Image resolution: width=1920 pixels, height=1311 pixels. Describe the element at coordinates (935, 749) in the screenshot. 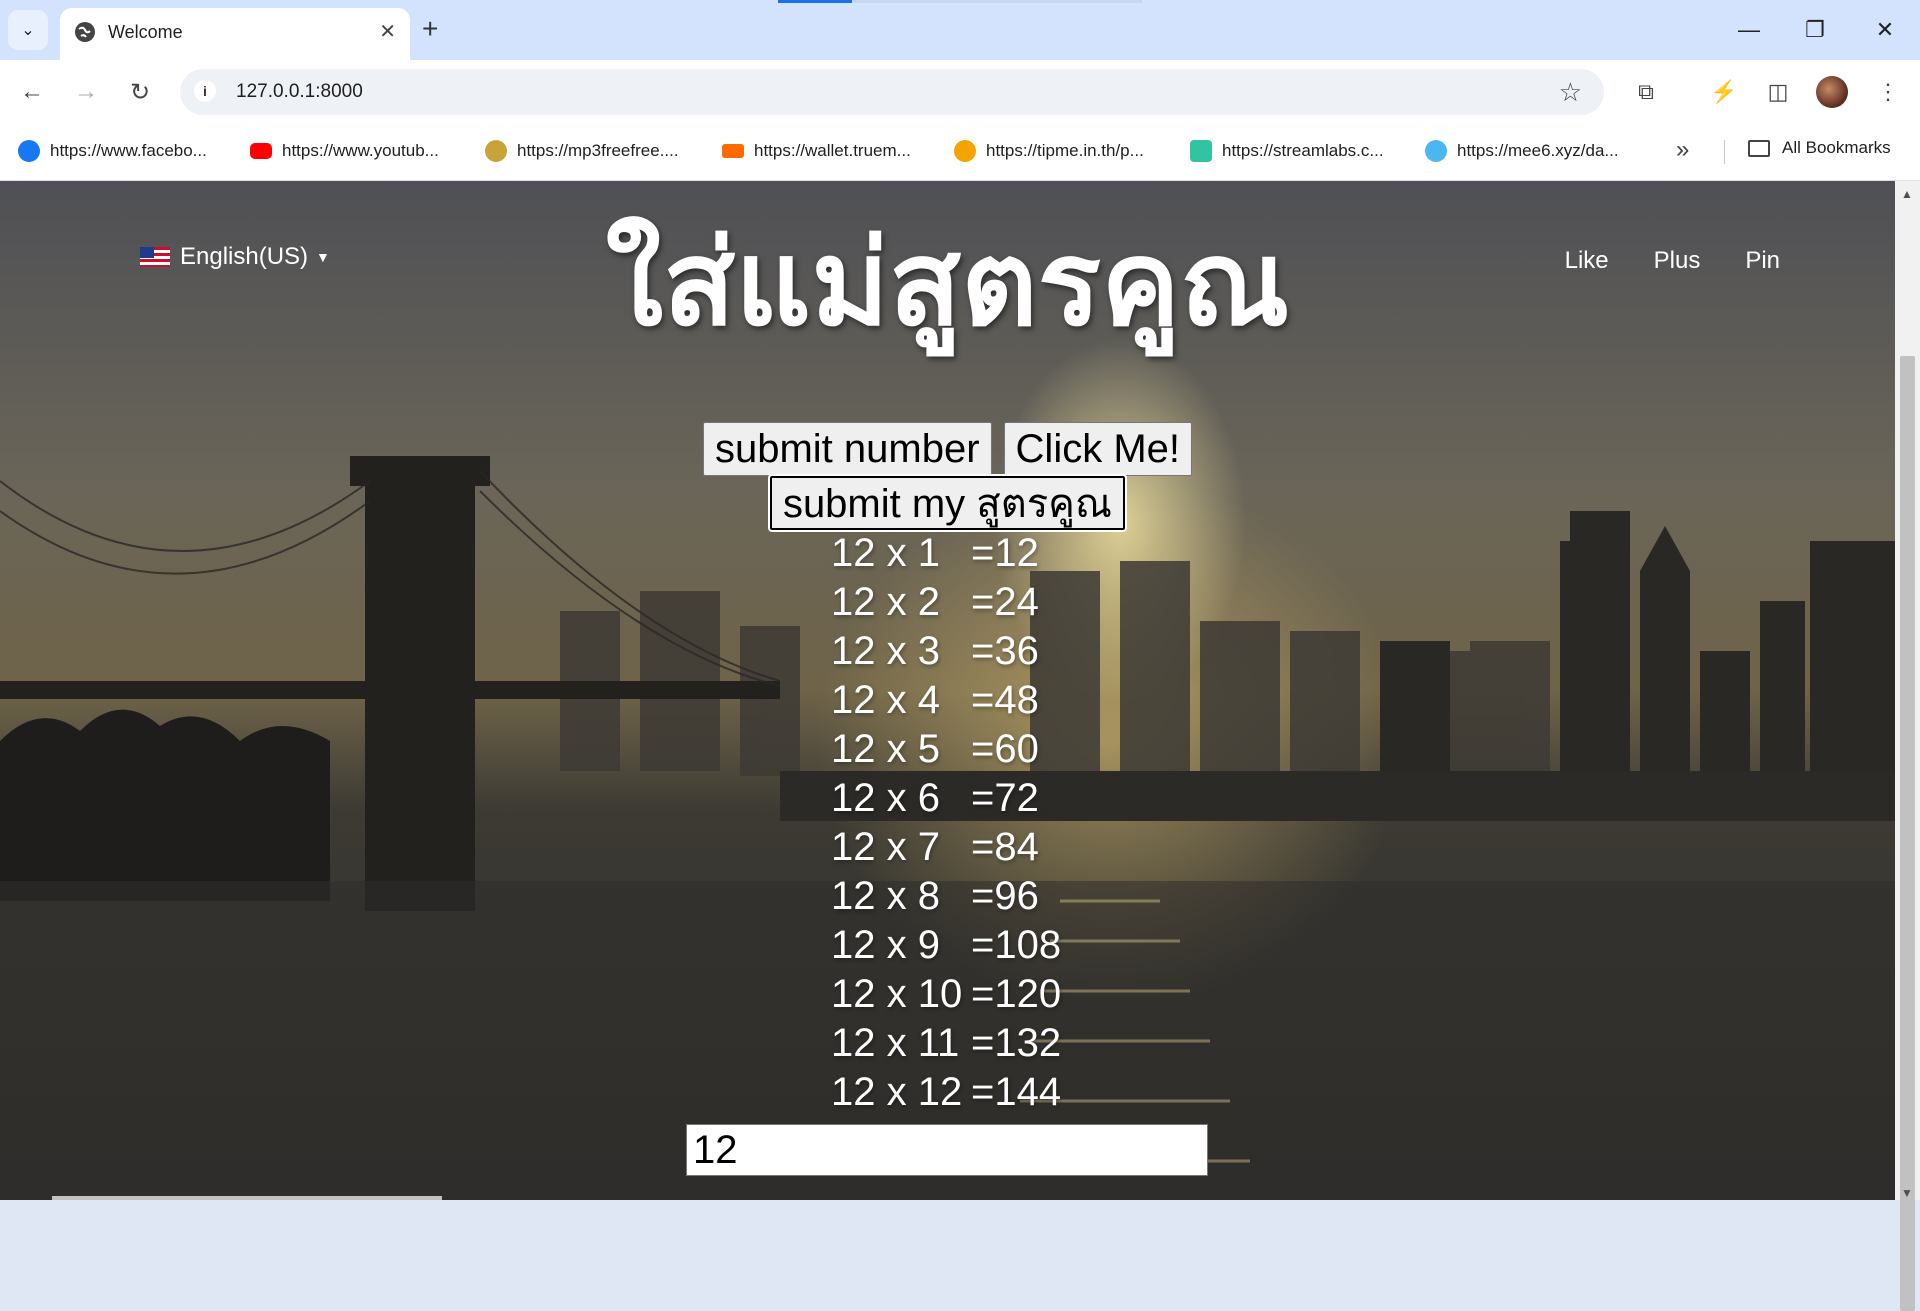

I see `table-row: 12 x 5 =60` at that location.